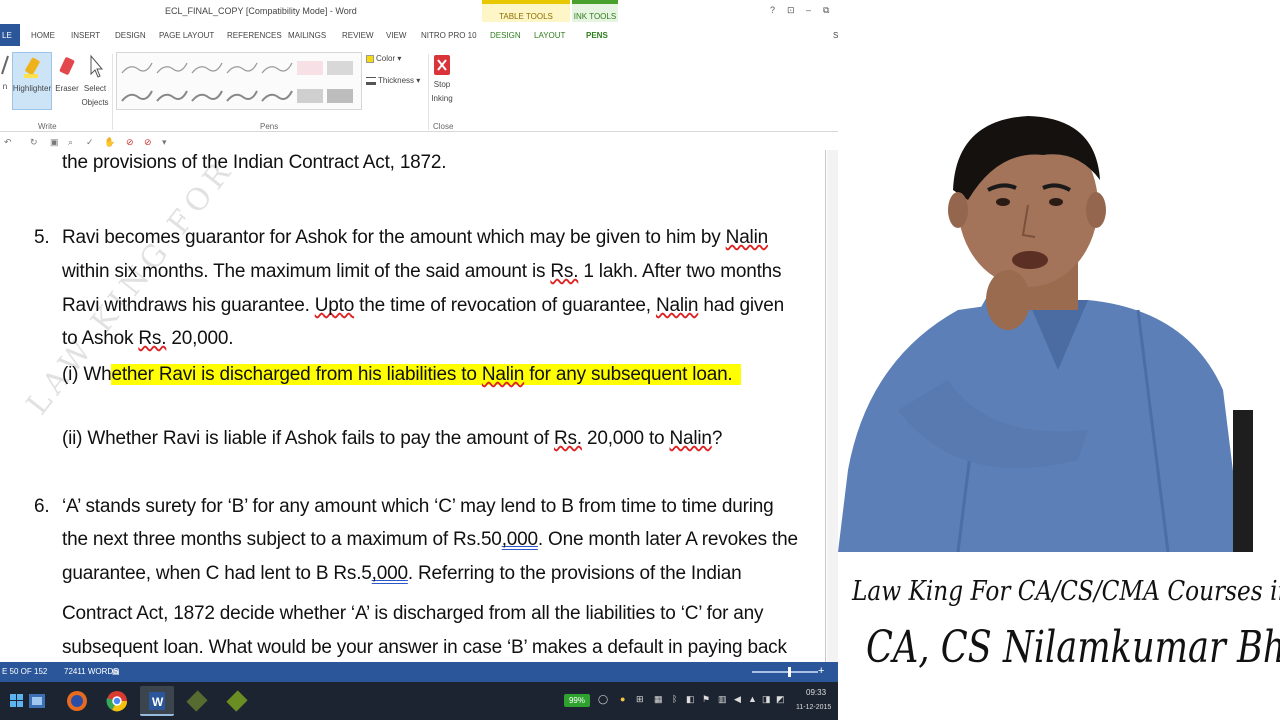  What do you see at coordinates (34, 142) in the screenshot?
I see `redo-icon: ↻` at bounding box center [34, 142].